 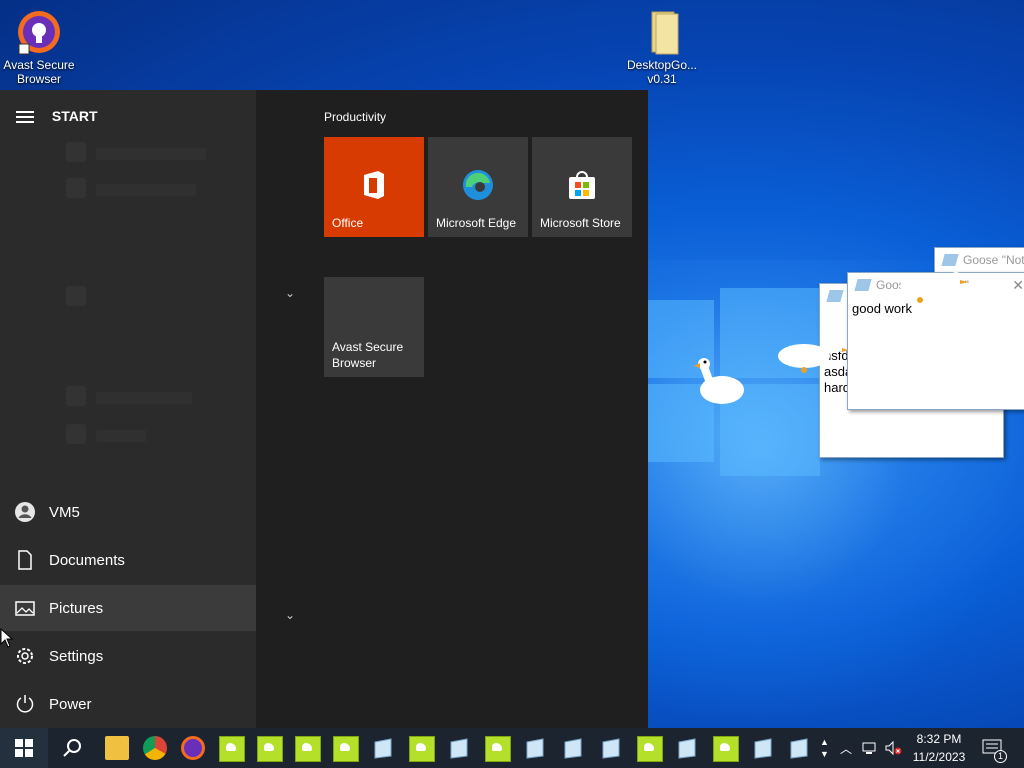 I want to click on nav-documents: Documents, so click(x=128, y=560).